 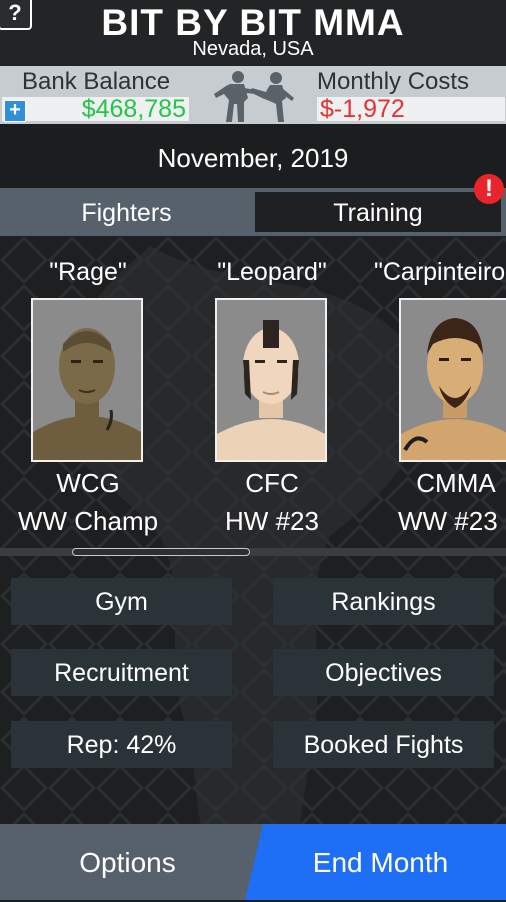 I want to click on end-month-button: End Month, so click(x=380, y=862).